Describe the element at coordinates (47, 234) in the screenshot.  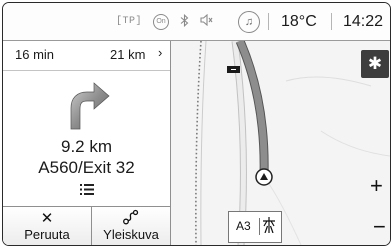
I see `cancel-label: Peruuta` at that location.